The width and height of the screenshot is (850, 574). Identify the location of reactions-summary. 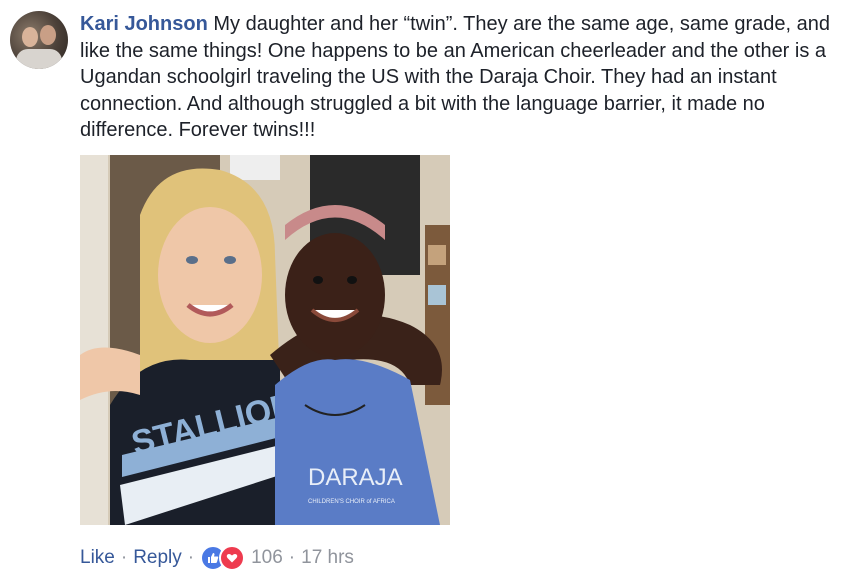
(223, 558).